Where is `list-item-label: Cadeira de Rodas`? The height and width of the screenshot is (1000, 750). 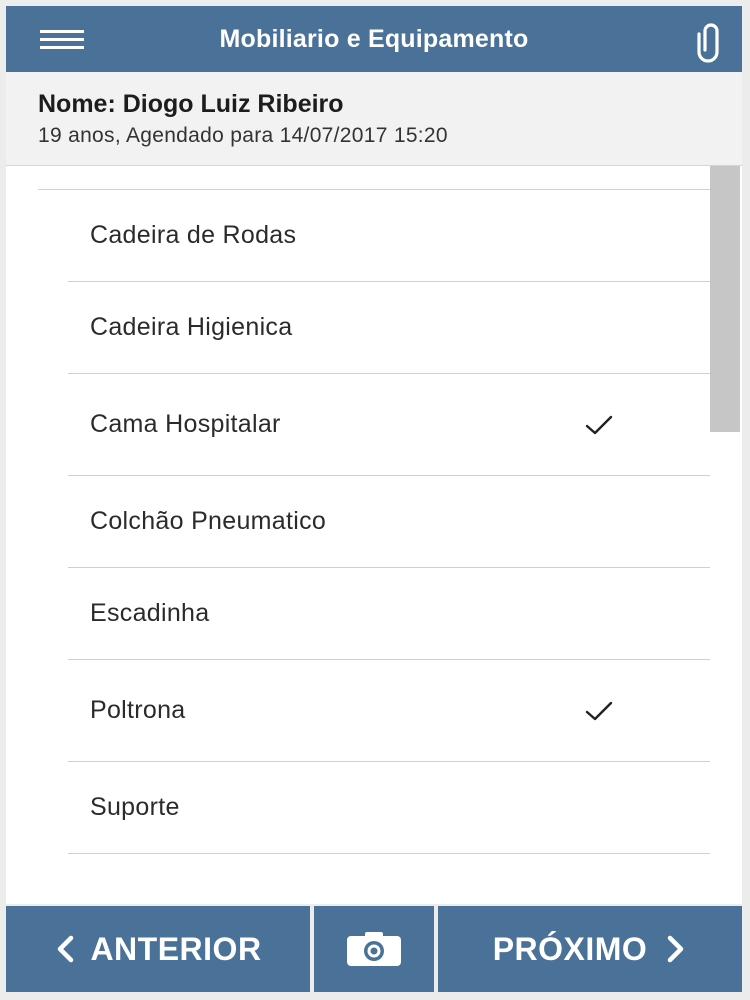
list-item-label: Cadeira de Rodas is located at coordinates (193, 235).